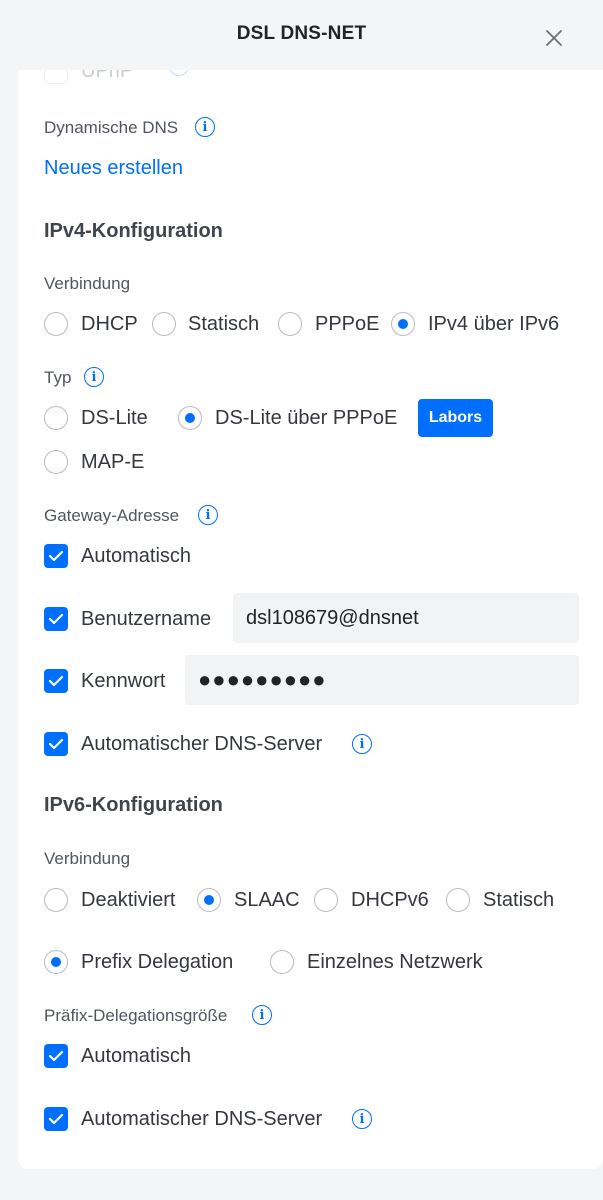  I want to click on username-checkbox, so click(56, 619).